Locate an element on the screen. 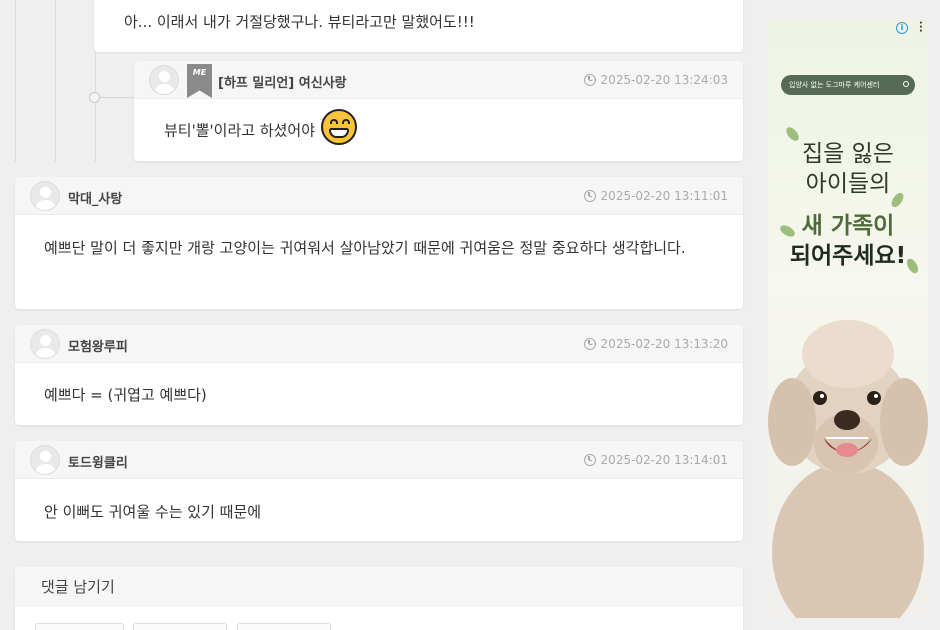  more-vertical-icon: · · · is located at coordinates (921, 28).